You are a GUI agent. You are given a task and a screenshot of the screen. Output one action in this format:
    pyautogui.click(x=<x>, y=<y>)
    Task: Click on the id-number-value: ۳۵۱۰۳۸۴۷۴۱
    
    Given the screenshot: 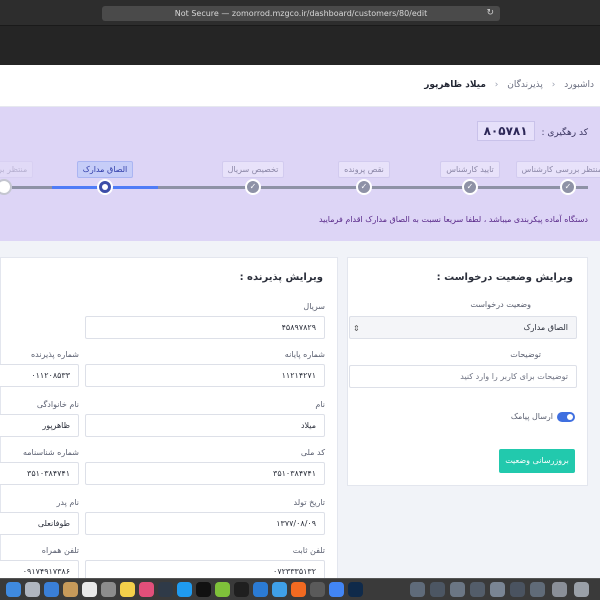 What is the action you would take?
    pyautogui.click(x=48, y=473)
    